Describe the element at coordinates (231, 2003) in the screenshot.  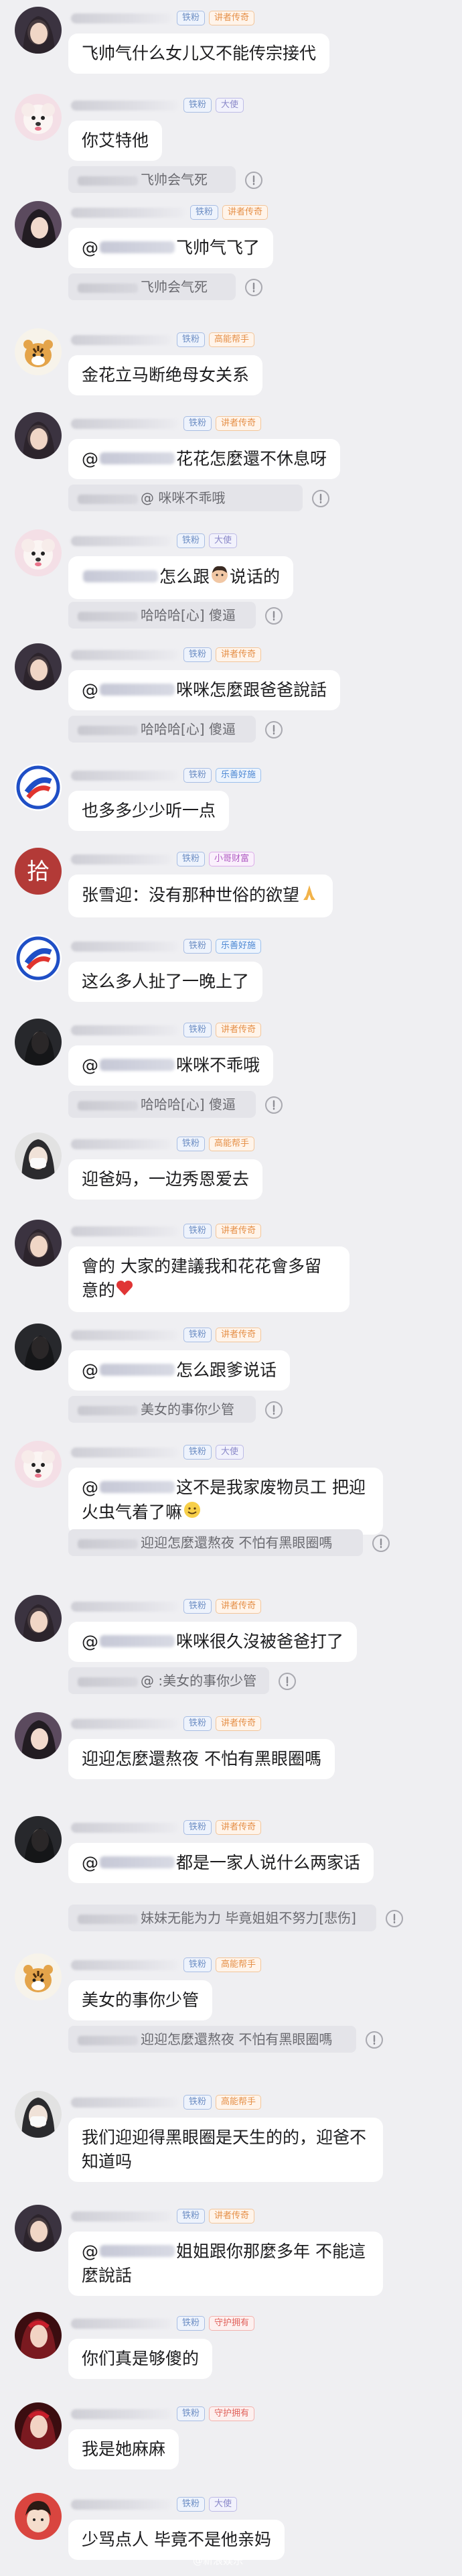
I see `chat-message: 铁粉 高能帮手 美女的事你少管 迎迎怎麼還熬夜 不怕有黑眼圈嗎` at that location.